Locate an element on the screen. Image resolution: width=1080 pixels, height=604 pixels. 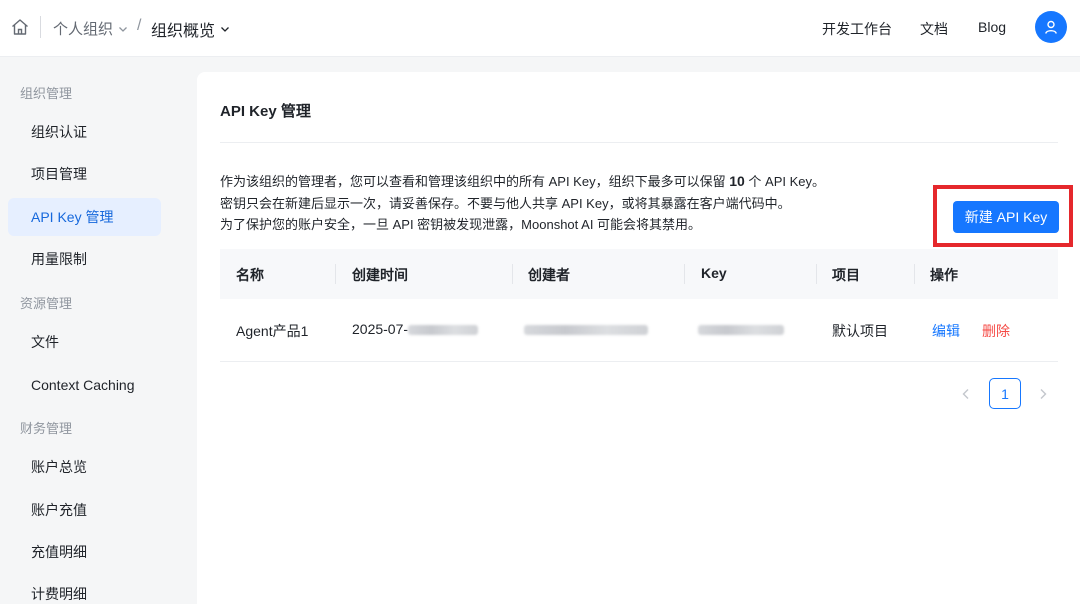
nav-dev-console: 开发工作台 is located at coordinates (857, 29).